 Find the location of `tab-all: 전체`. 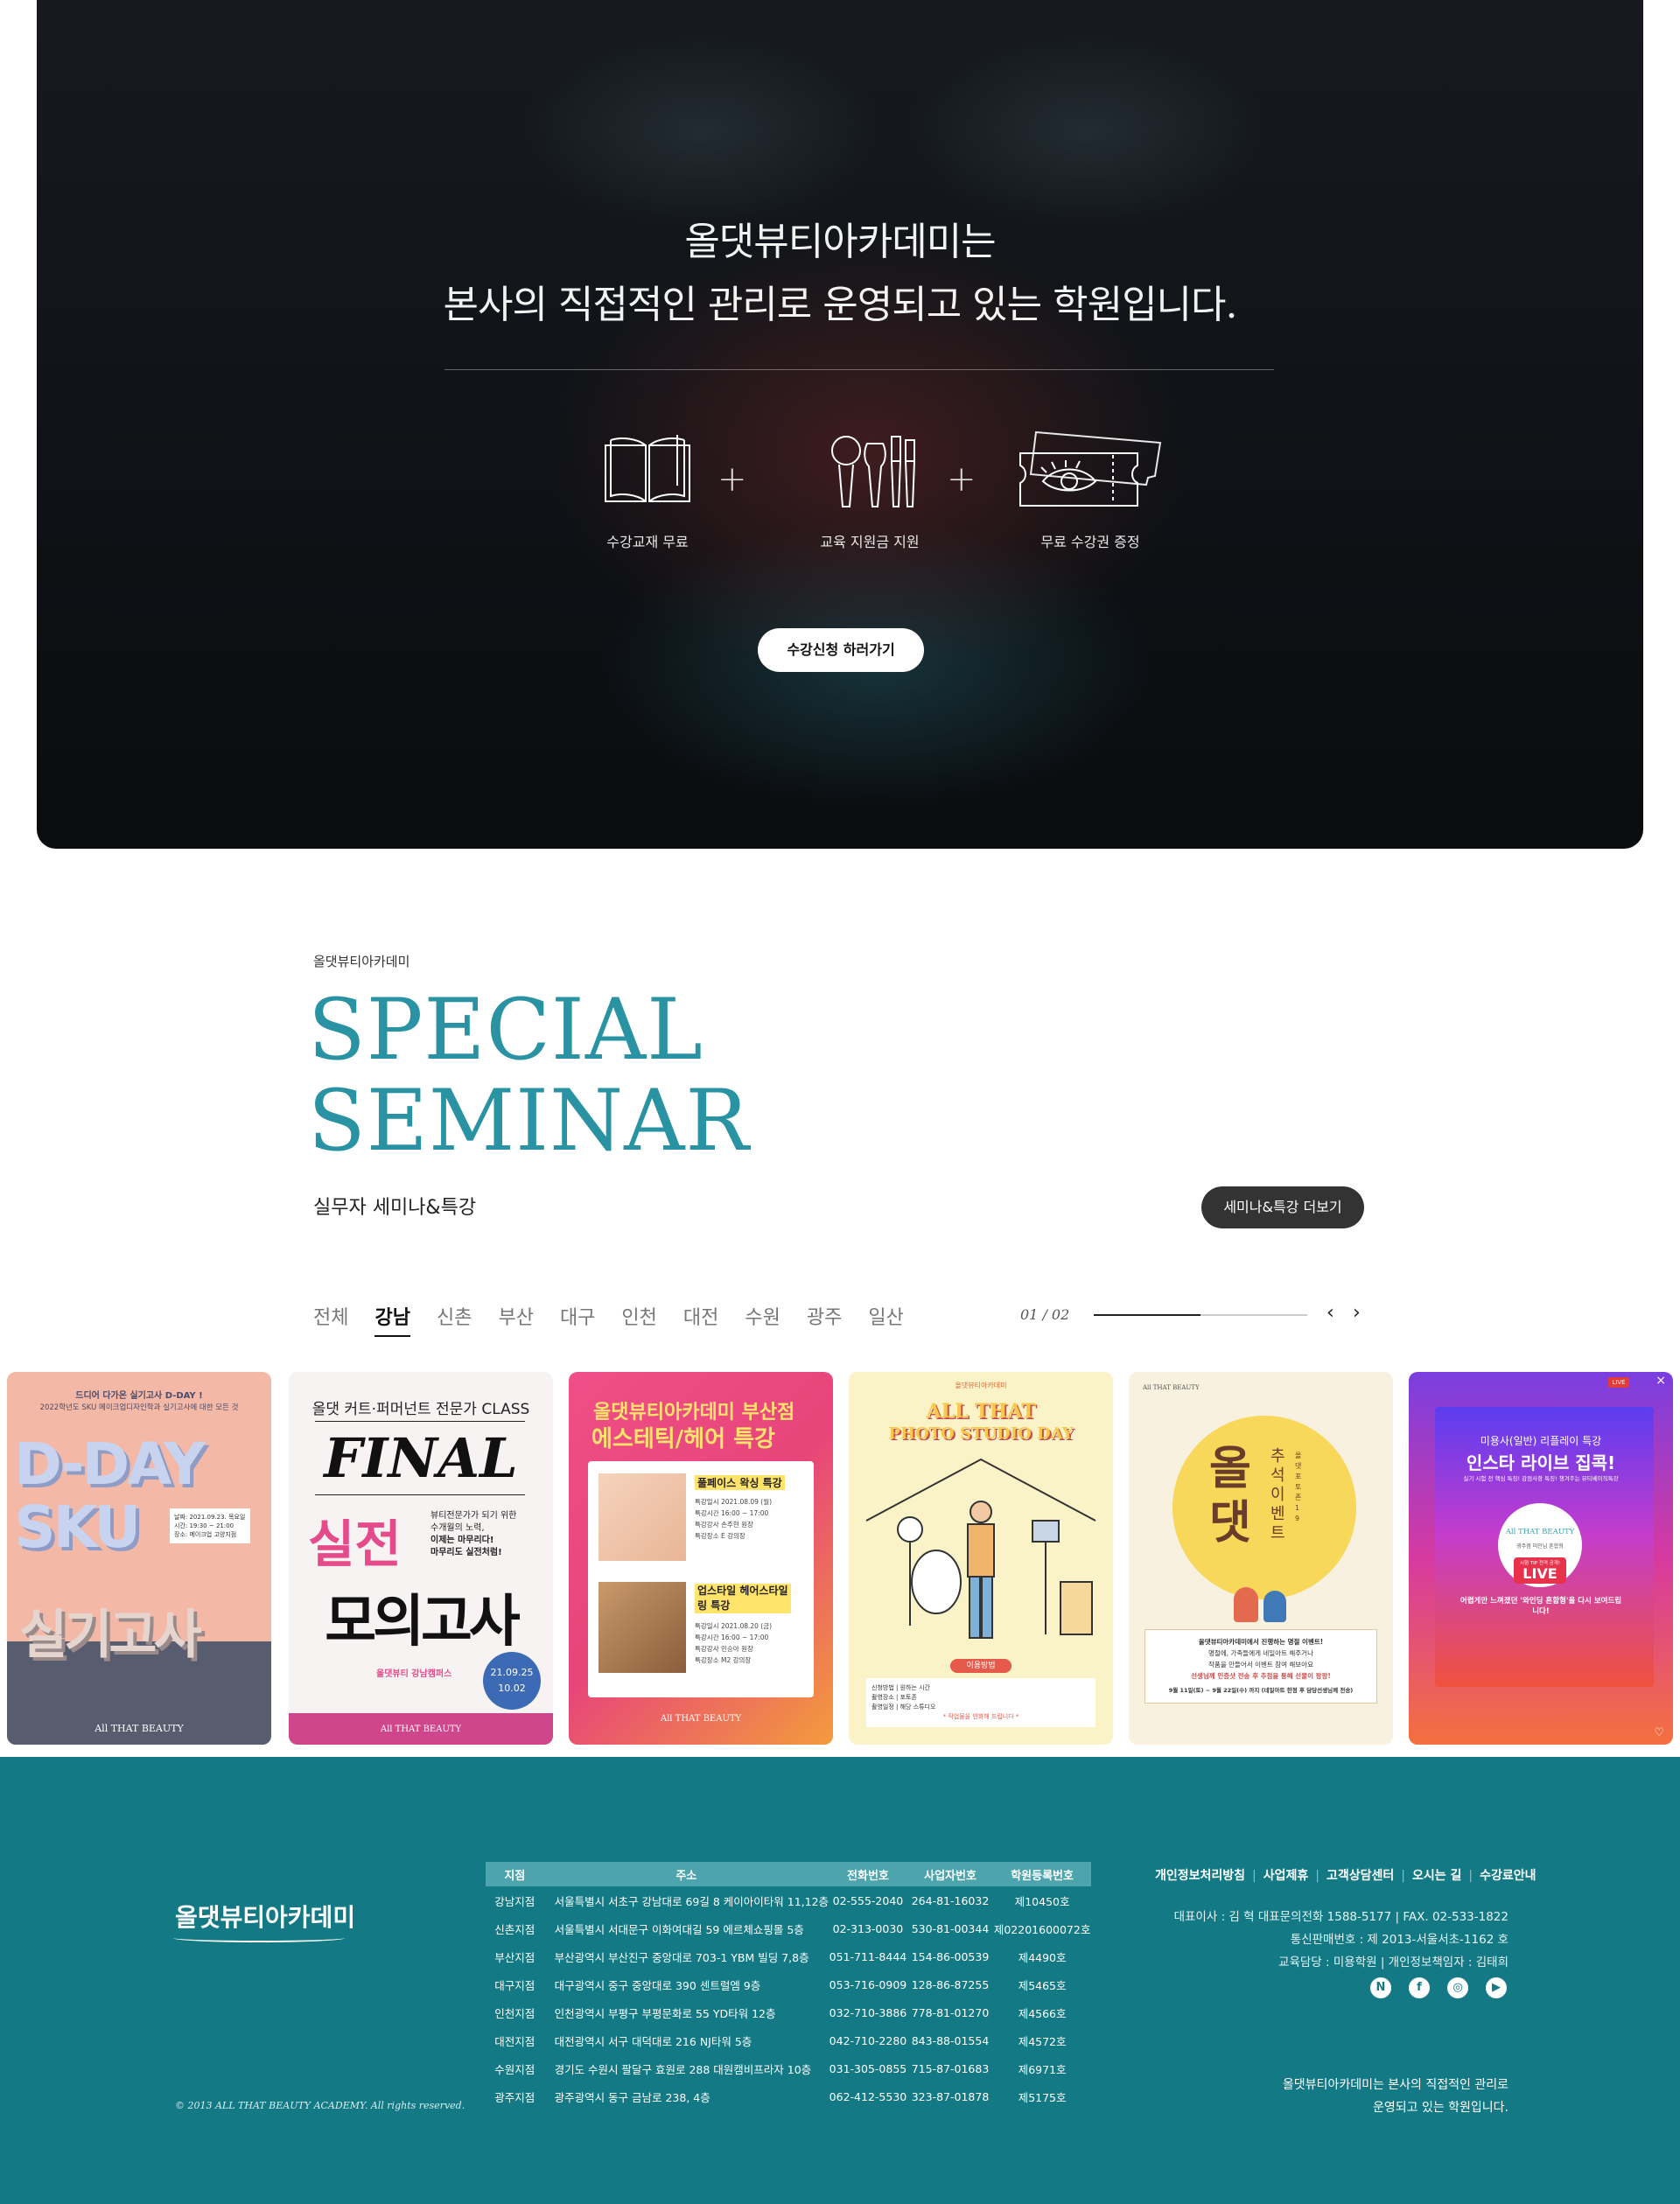

tab-all: 전체 is located at coordinates (330, 1319).